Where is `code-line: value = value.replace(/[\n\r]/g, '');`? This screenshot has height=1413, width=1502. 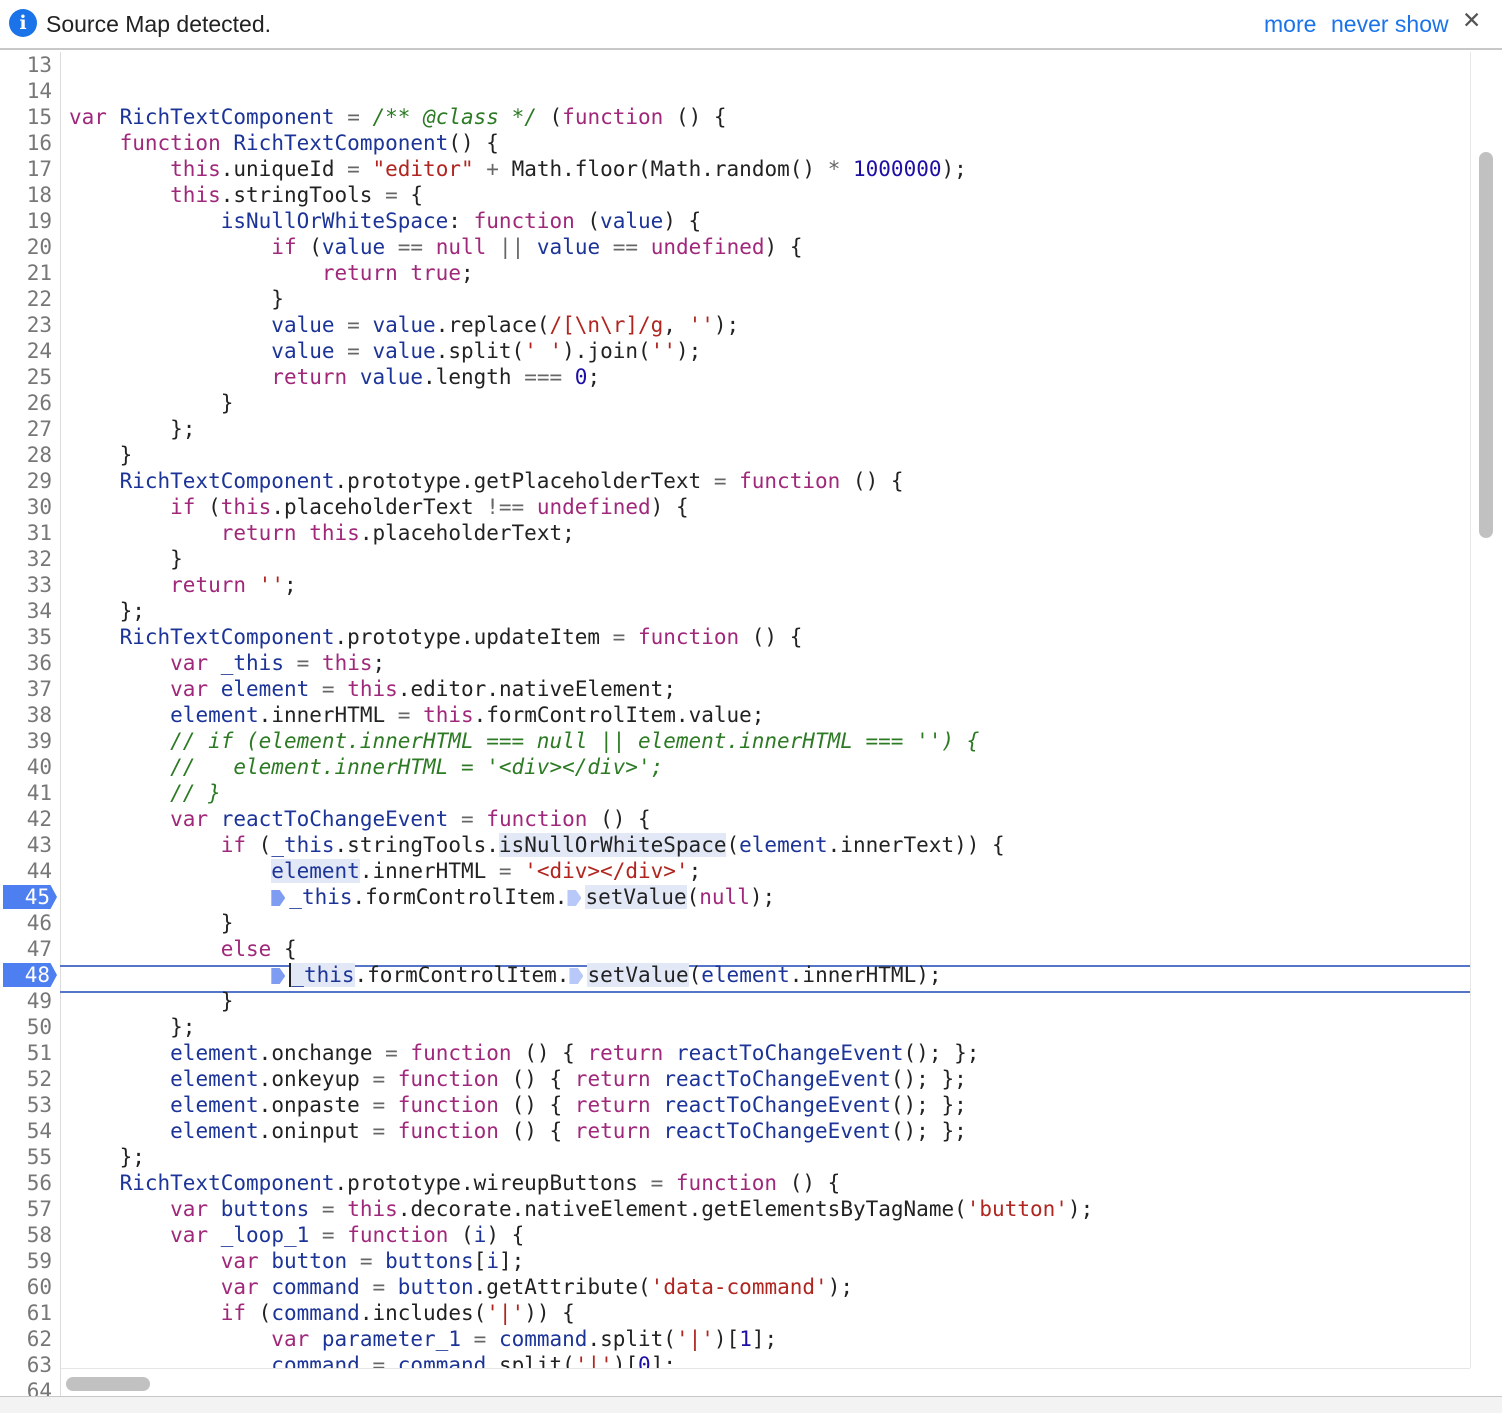
code-line: value = value.replace(/[\n\r]/g, ''); is located at coordinates (581, 325).